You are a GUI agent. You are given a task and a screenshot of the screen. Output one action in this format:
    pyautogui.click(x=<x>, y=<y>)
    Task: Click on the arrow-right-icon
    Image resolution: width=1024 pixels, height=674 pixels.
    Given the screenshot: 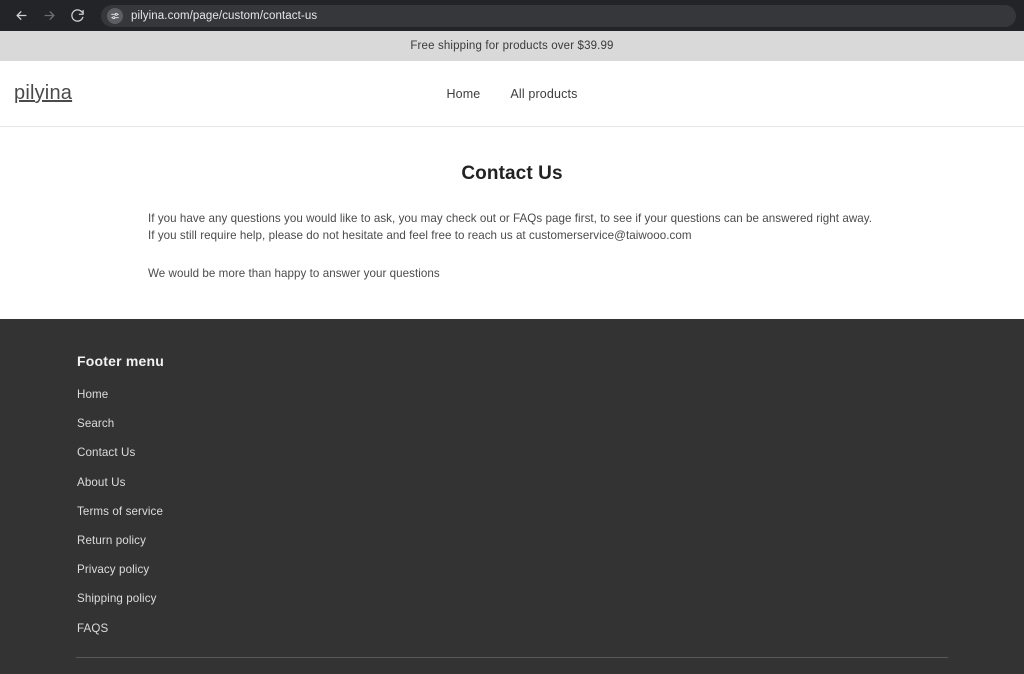 What is the action you would take?
    pyautogui.click(x=49, y=15)
    